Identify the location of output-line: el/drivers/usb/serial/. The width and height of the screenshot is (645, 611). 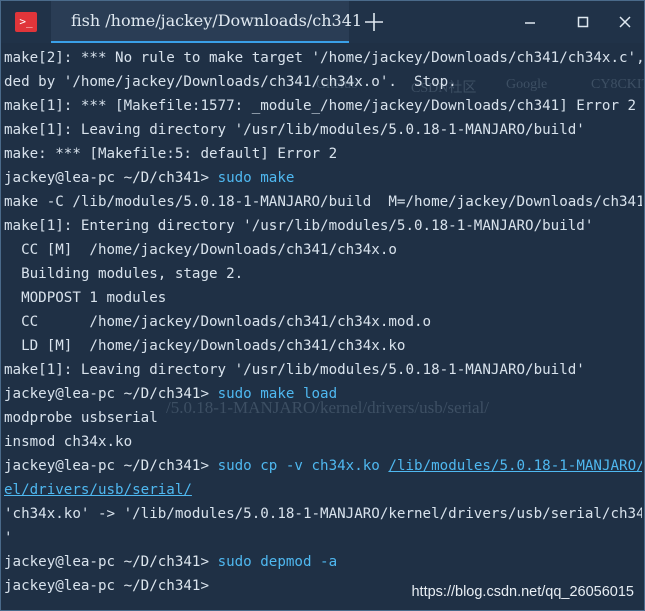
(323, 490).